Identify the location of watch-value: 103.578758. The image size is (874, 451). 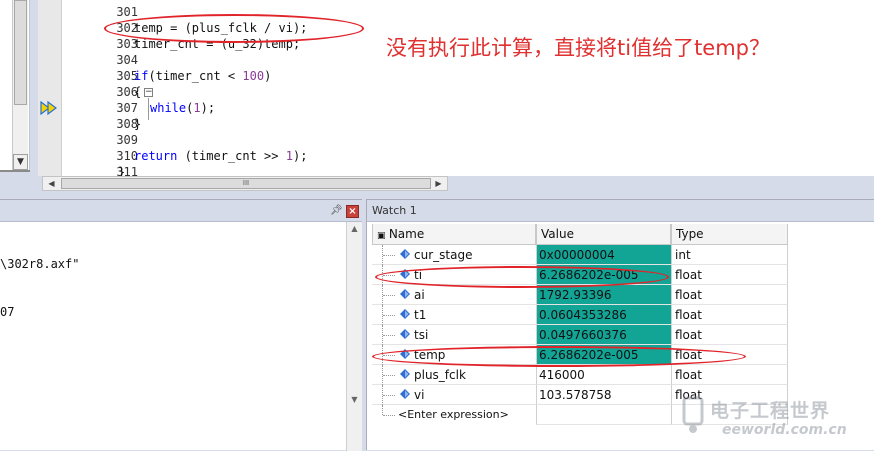
(603, 395).